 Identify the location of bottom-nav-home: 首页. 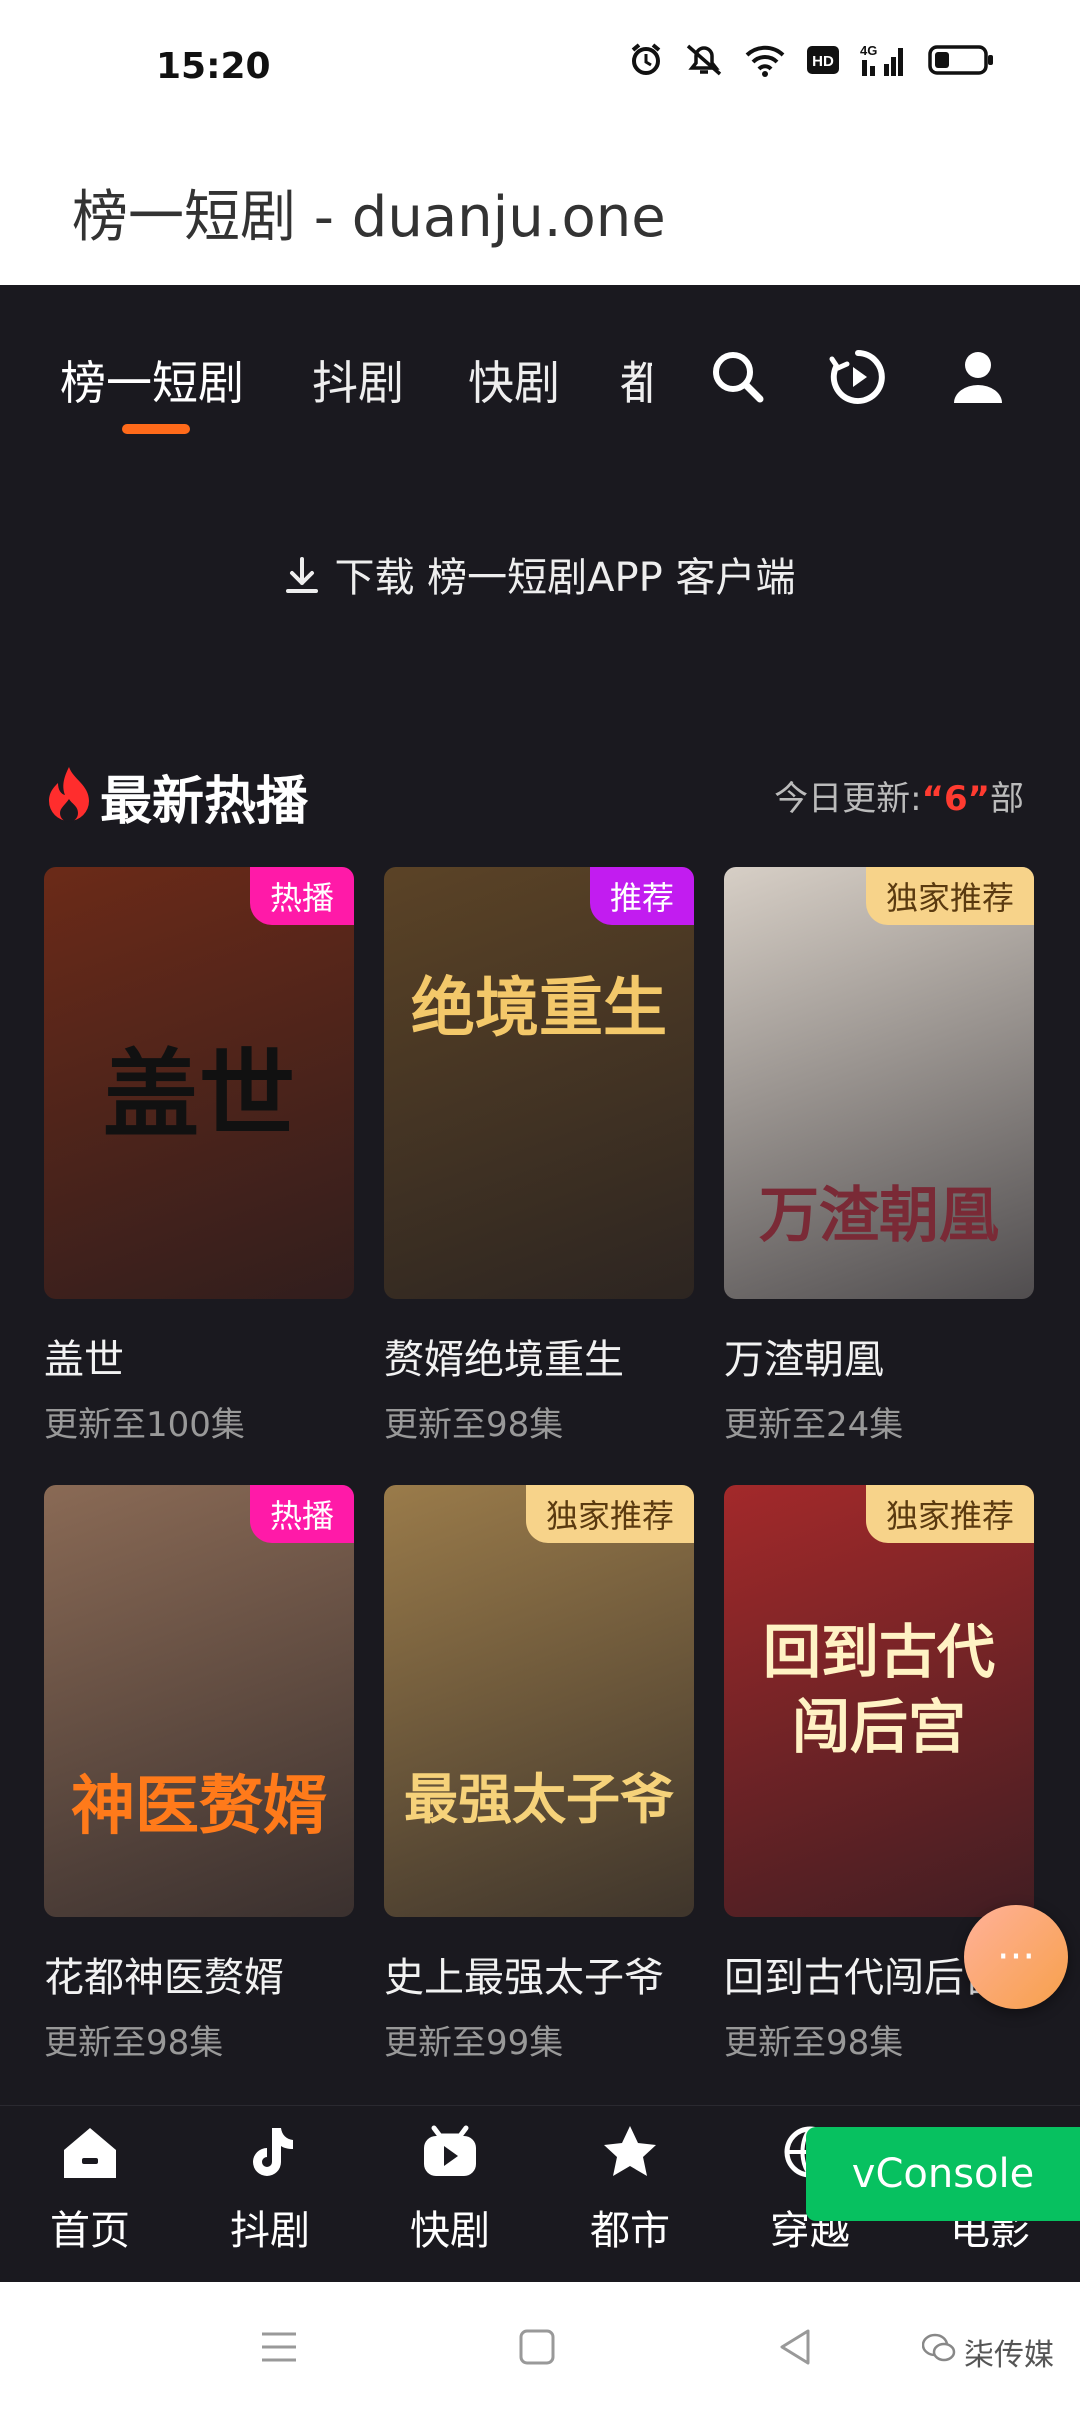
(90, 2190).